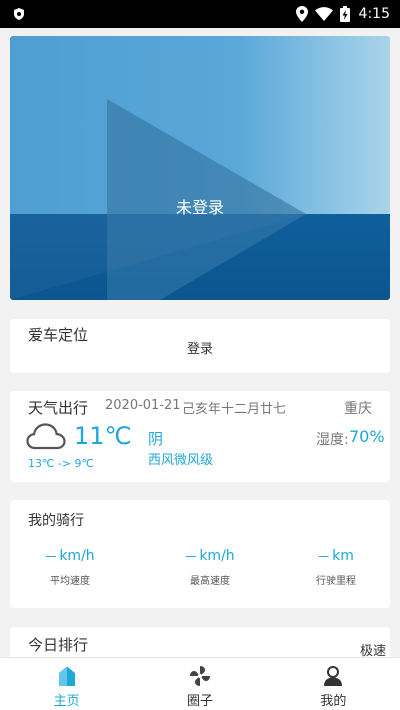  What do you see at coordinates (200, 14) in the screenshot?
I see `status-bar: 4:15` at bounding box center [200, 14].